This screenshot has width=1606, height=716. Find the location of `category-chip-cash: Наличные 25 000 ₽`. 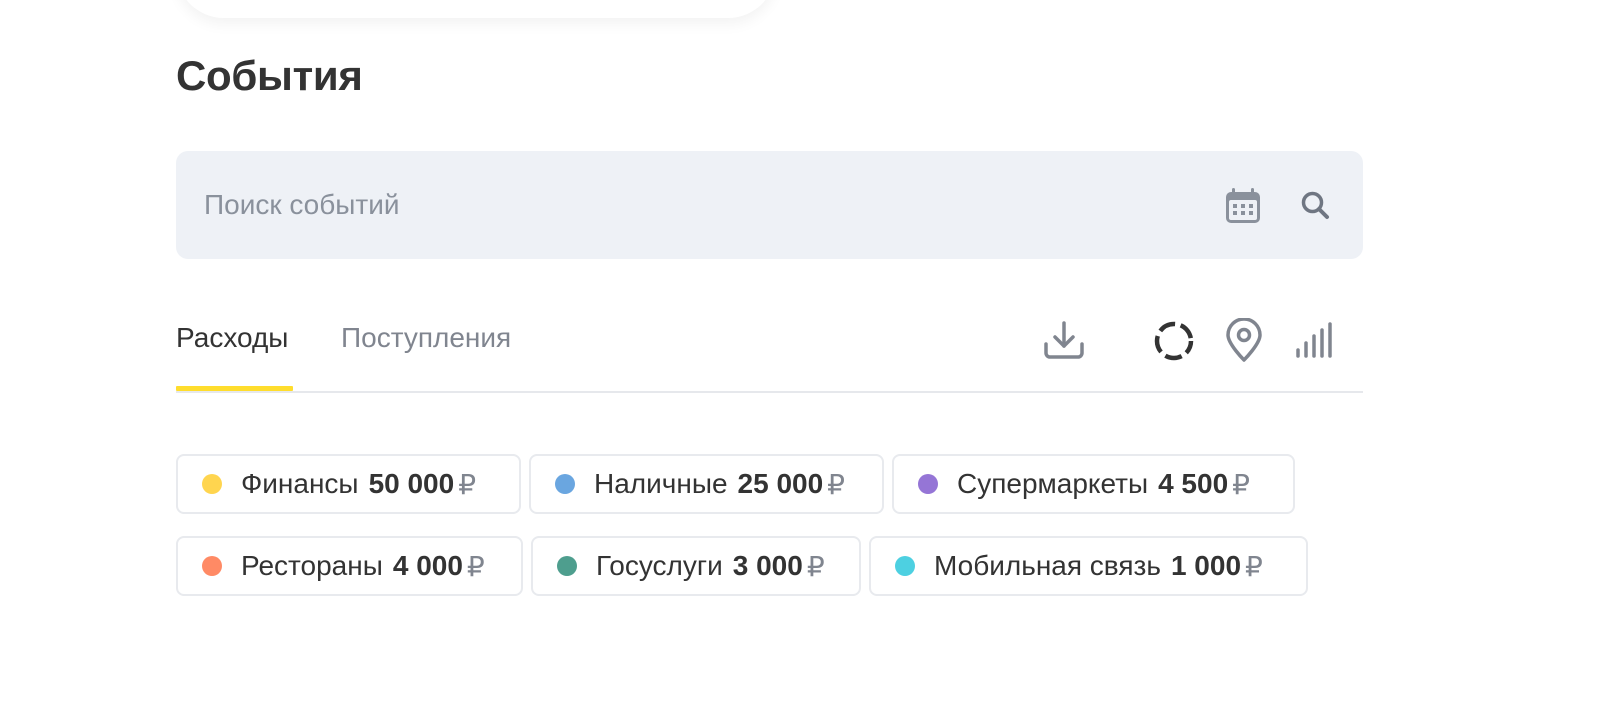

category-chip-cash: Наличные 25 000 ₽ is located at coordinates (706, 484).